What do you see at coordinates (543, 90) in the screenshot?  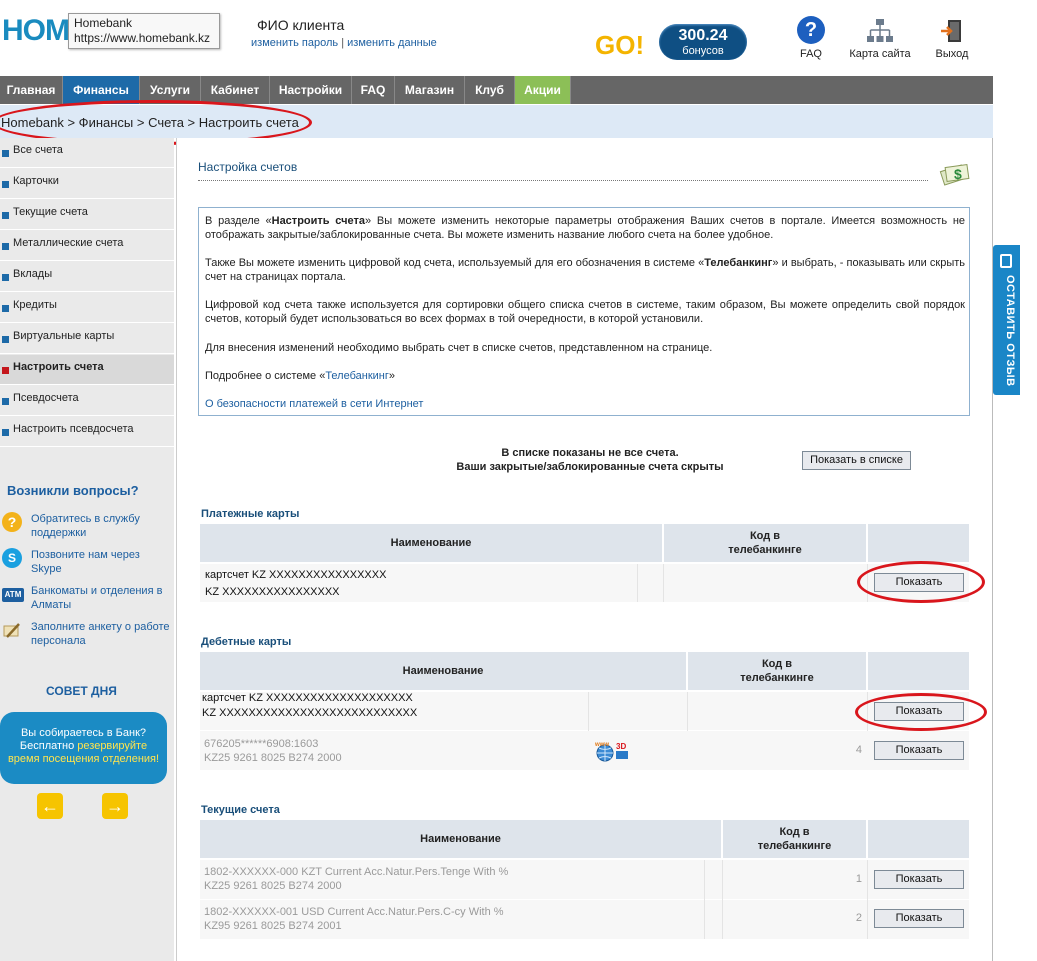 I see `nav-promo: Акции` at bounding box center [543, 90].